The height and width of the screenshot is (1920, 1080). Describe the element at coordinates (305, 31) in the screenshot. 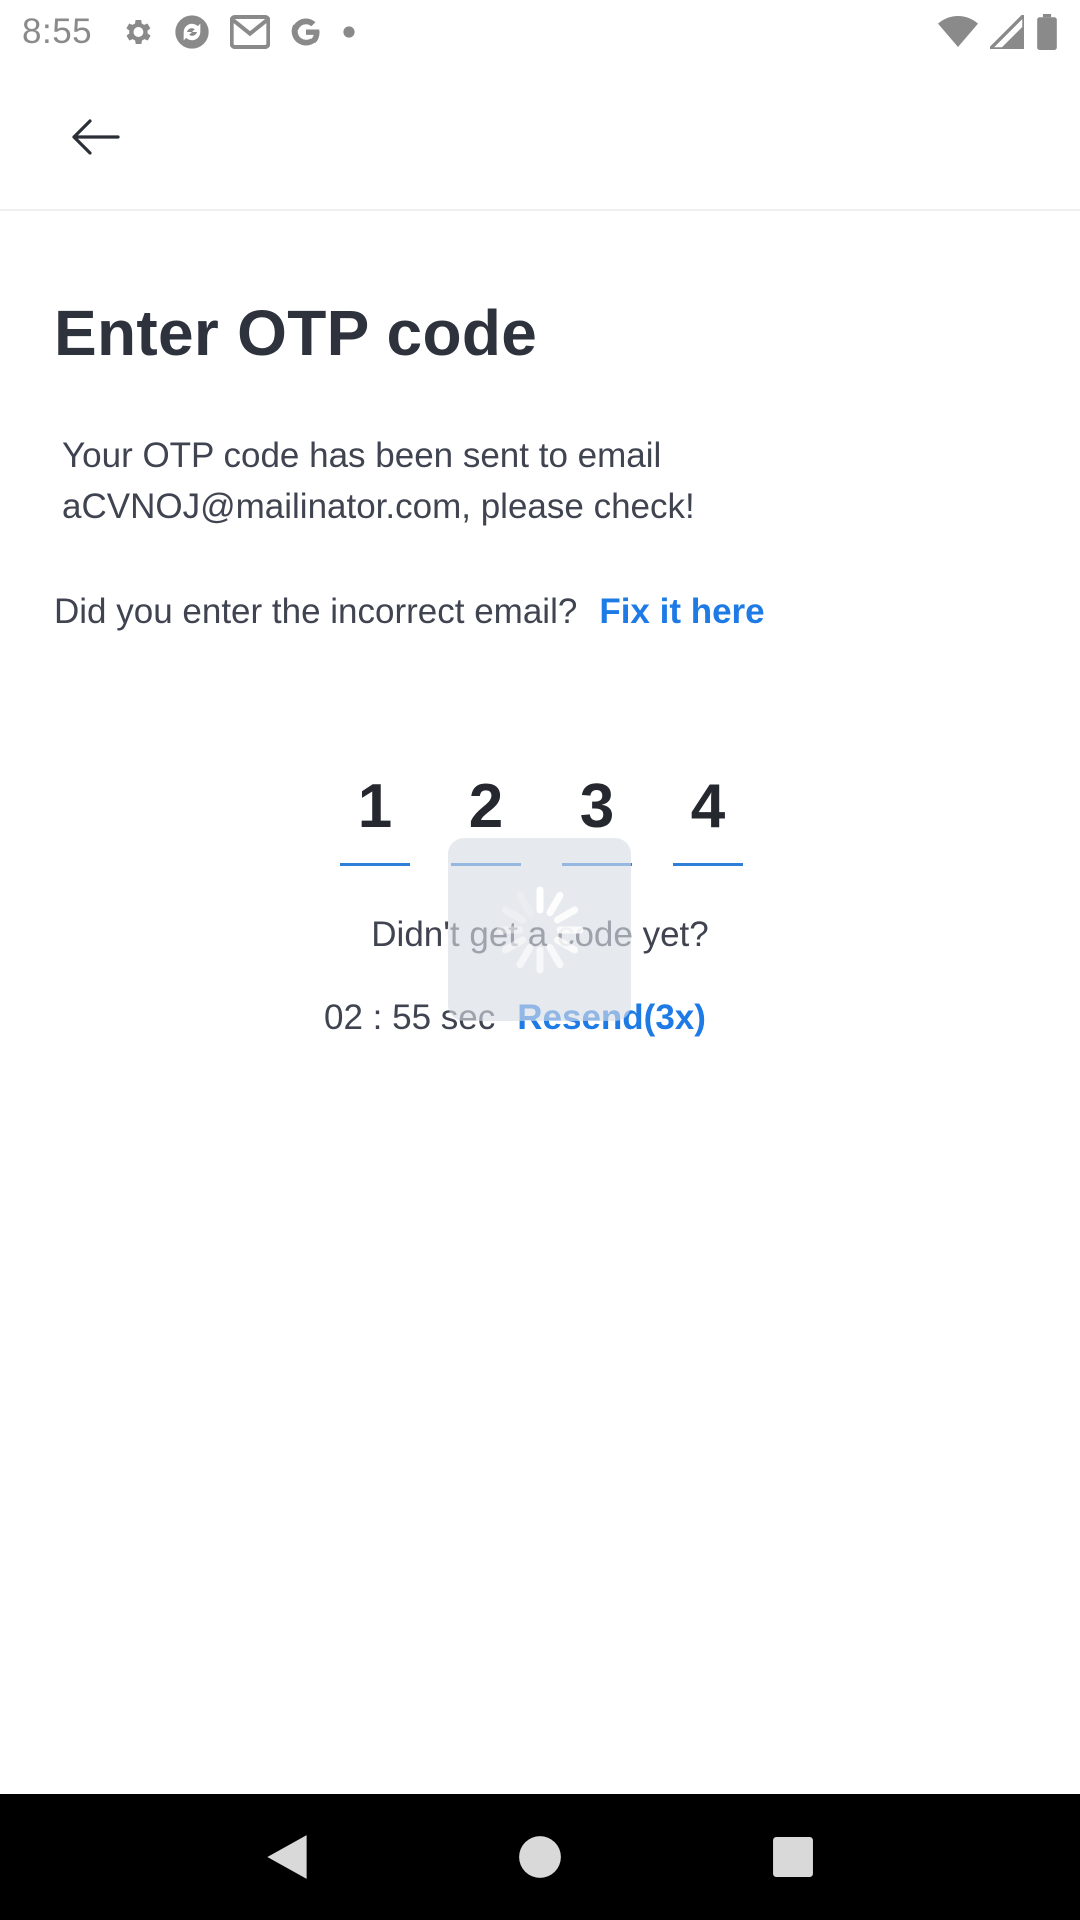

I see `google-icon` at that location.